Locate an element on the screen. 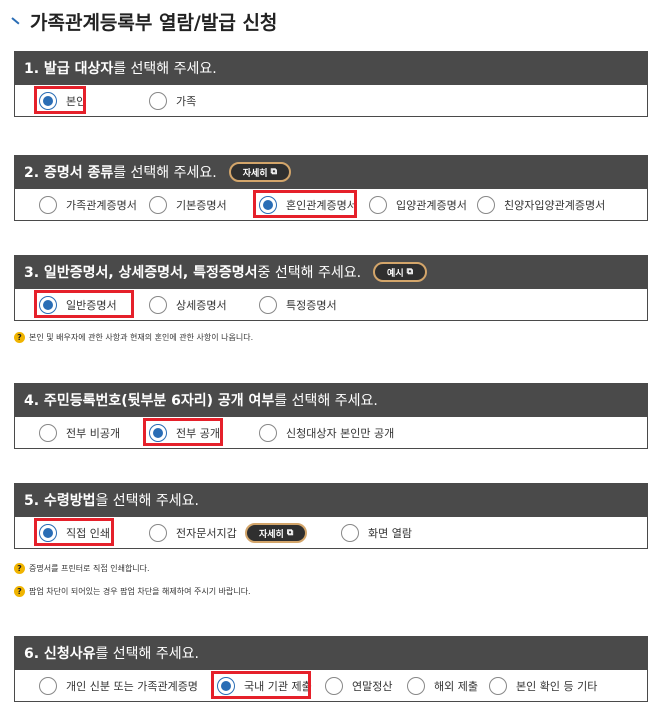 This screenshot has width=665, height=723. option-label: 연말정산 is located at coordinates (372, 686).